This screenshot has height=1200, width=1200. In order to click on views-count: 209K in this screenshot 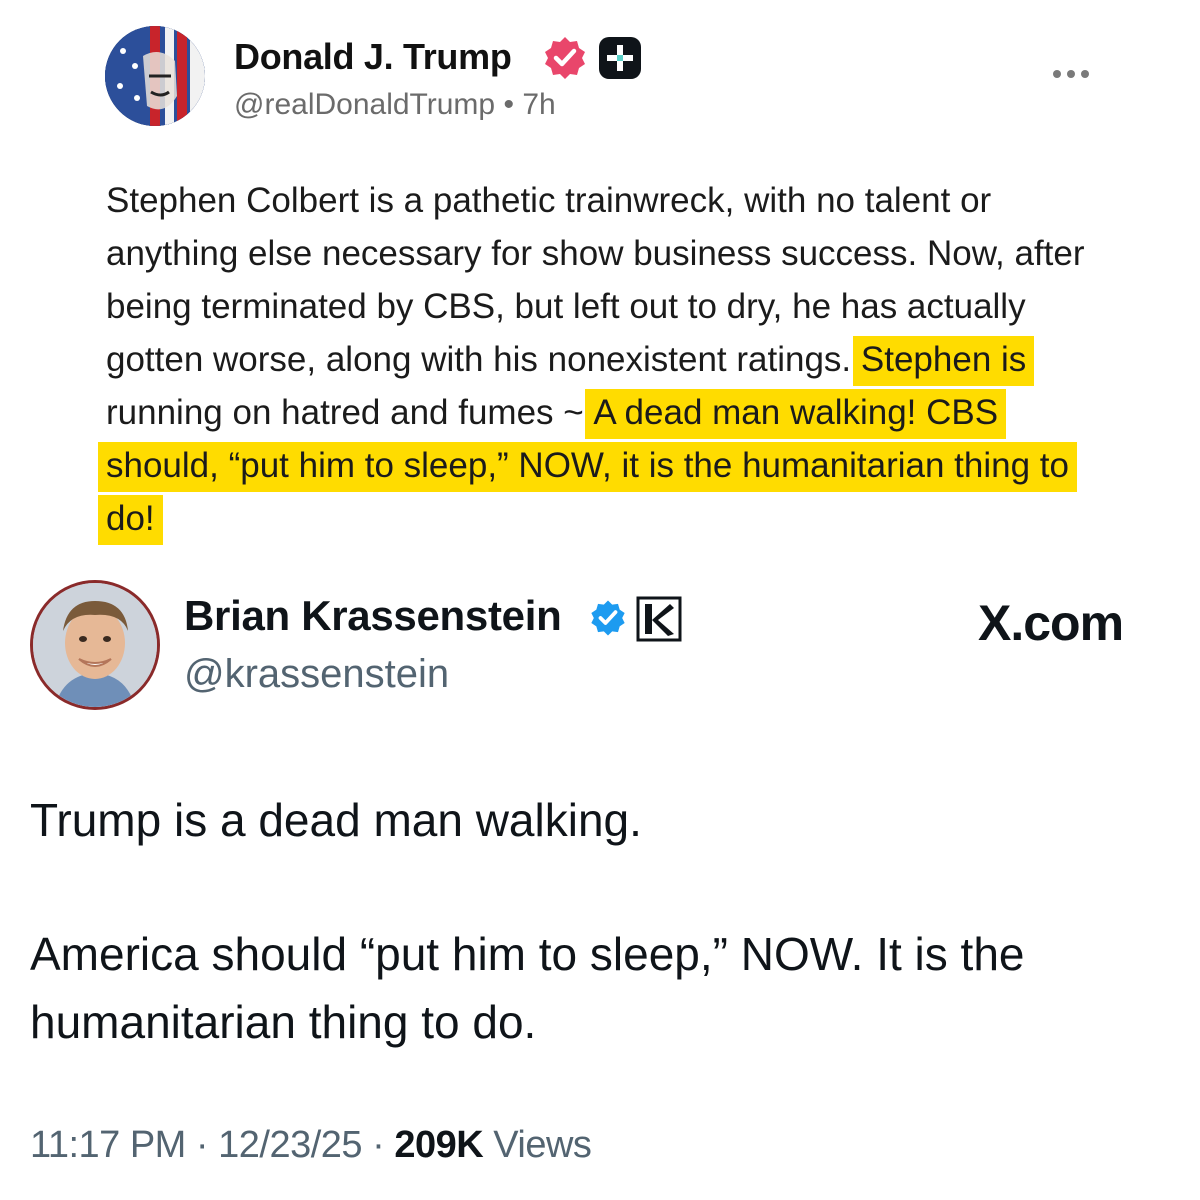, I will do `click(438, 1145)`.